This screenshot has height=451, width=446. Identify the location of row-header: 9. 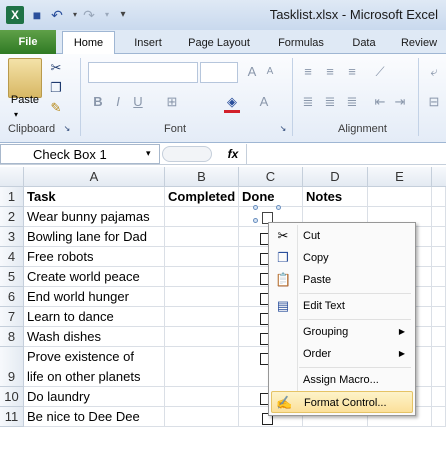
(12, 367).